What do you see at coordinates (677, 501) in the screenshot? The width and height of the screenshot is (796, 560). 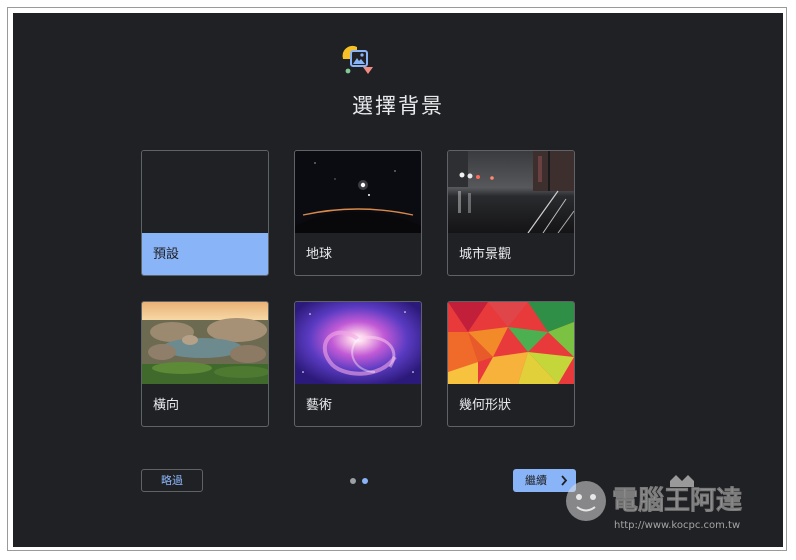 I see `watermark-brand: 電腦王阿達` at bounding box center [677, 501].